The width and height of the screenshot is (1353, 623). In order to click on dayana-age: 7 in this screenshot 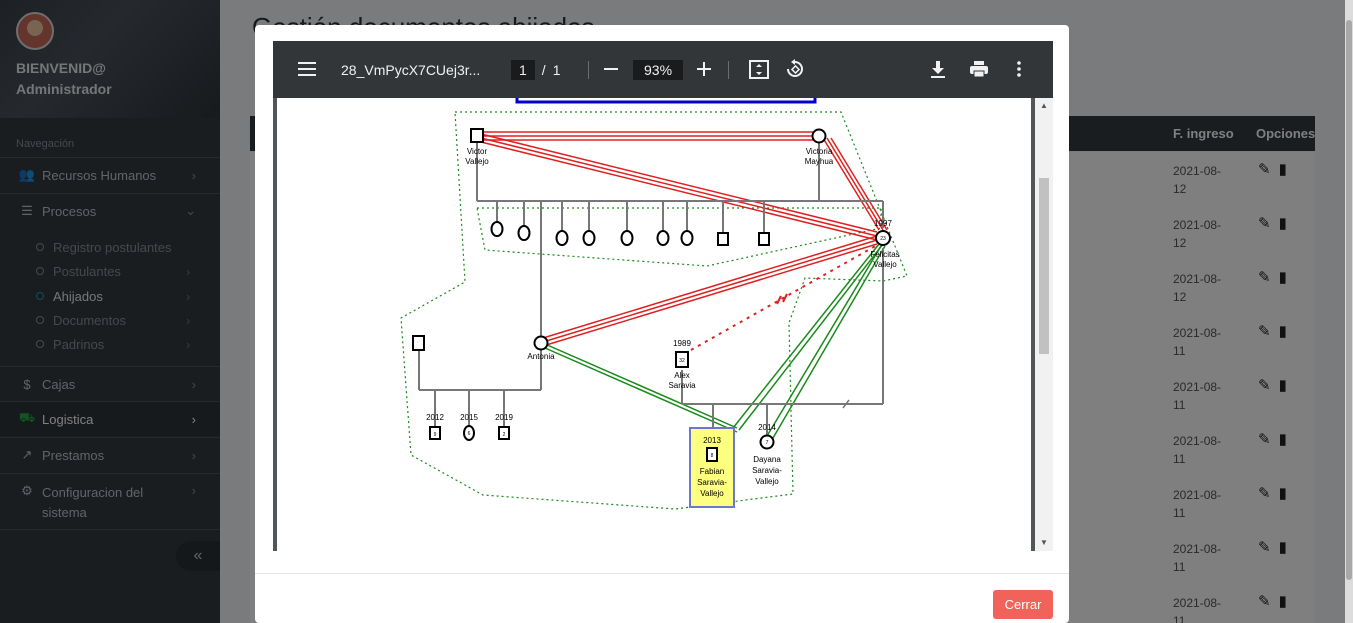, I will do `click(767, 443)`.